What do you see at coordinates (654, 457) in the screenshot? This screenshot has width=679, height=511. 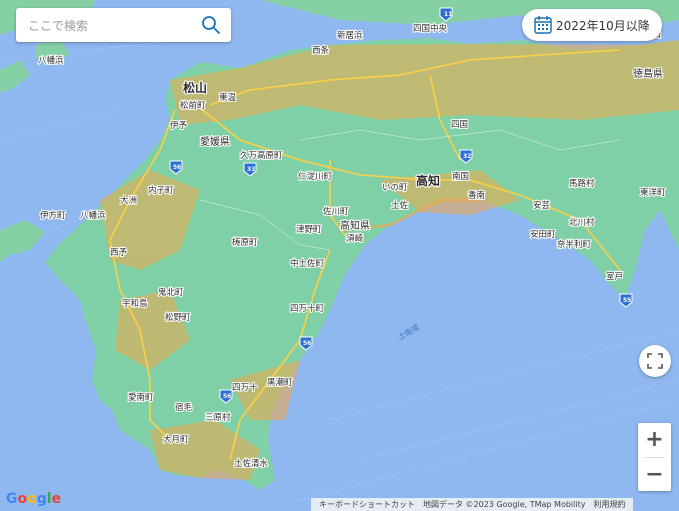 I see `zoom-control: + −` at bounding box center [654, 457].